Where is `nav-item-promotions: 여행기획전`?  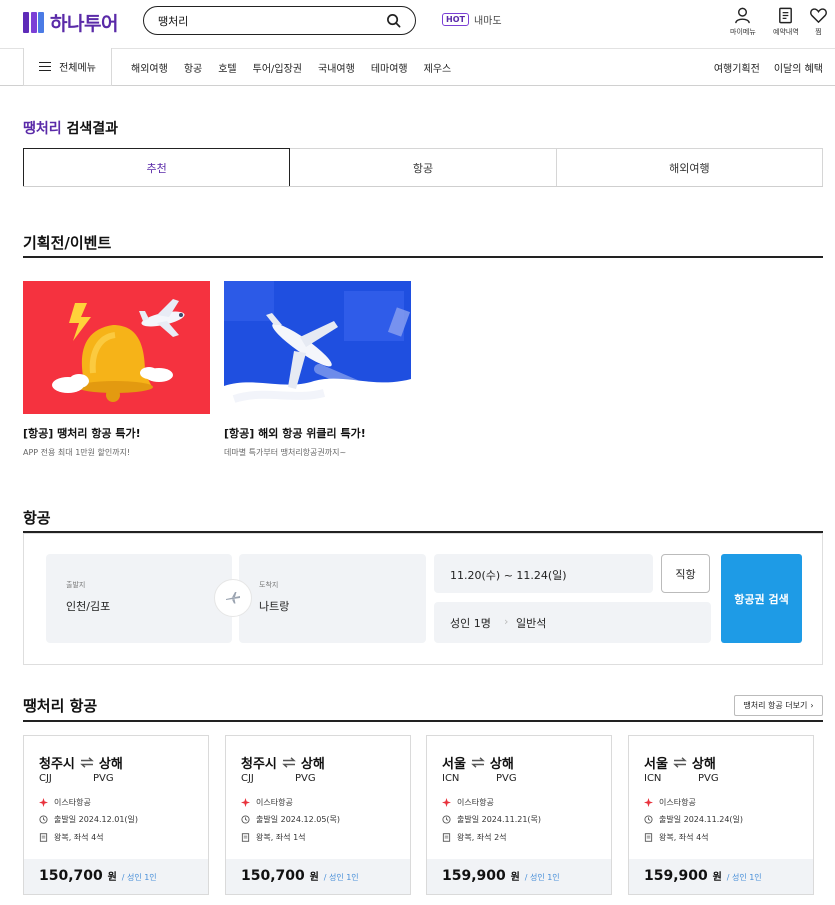
nav-item-promotions: 여행기획전 is located at coordinates (737, 67).